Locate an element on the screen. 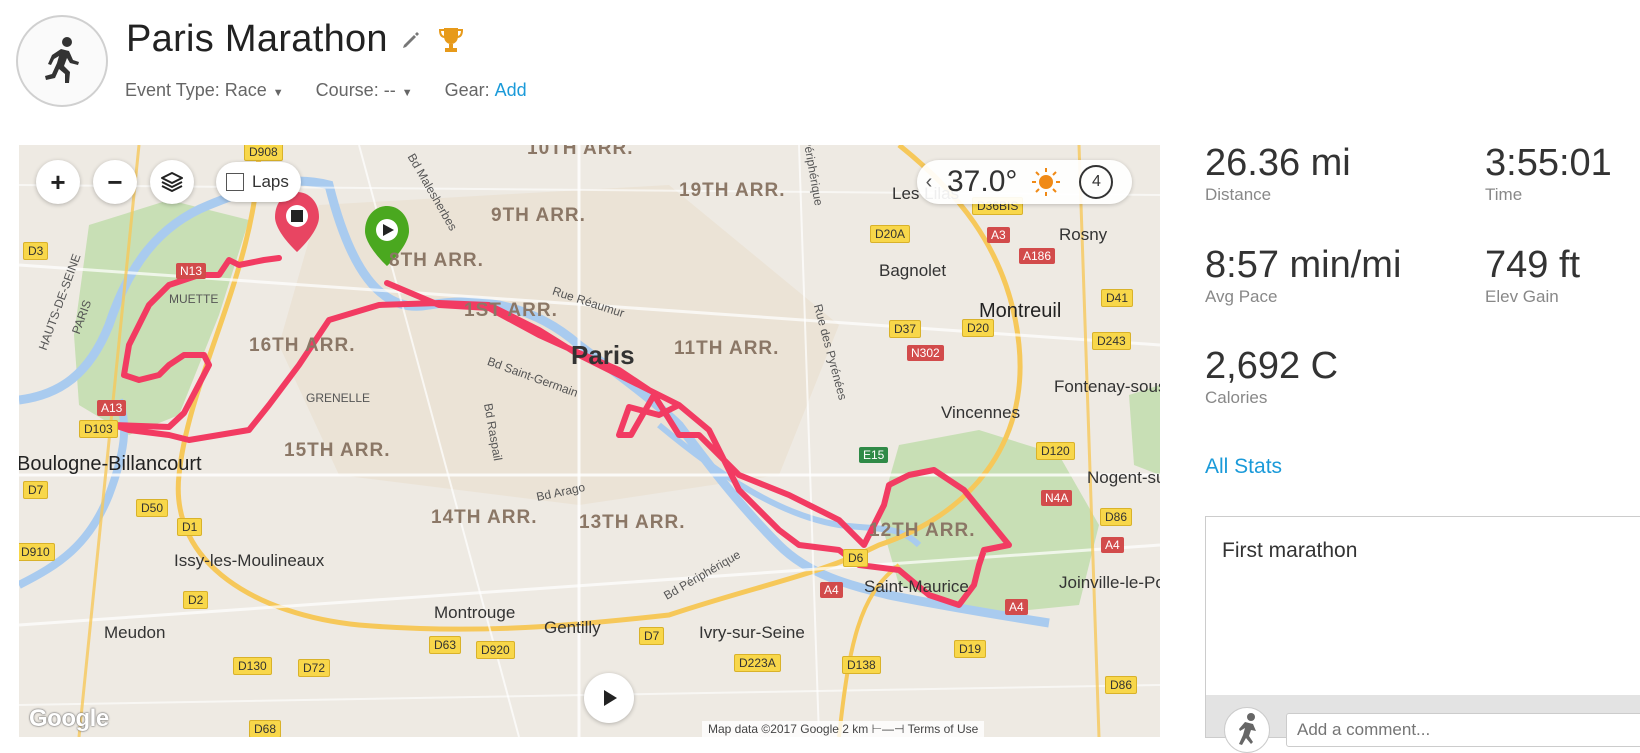 The width and height of the screenshot is (1640, 753). map-label: Nogent-sur-Marne is located at coordinates (1123, 477).